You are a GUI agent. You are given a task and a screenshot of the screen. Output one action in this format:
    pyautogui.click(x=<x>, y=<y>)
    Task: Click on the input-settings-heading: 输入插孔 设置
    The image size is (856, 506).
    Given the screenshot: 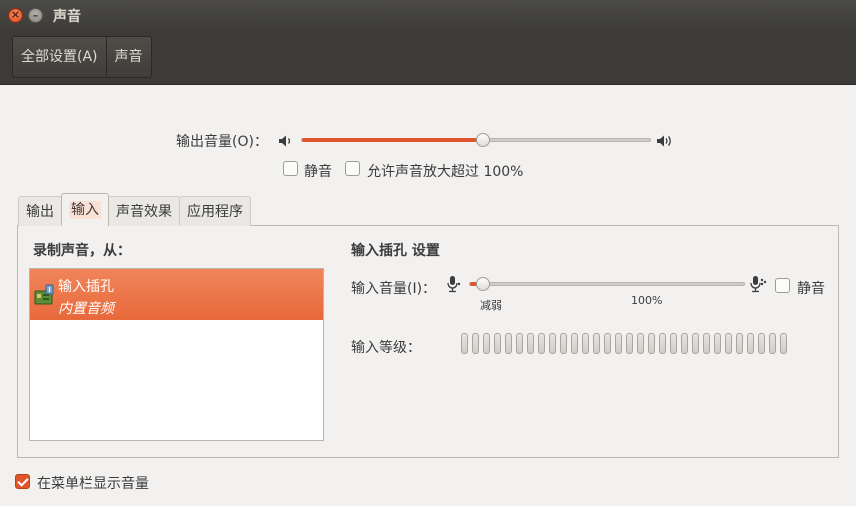 What is the action you would take?
    pyautogui.click(x=395, y=251)
    